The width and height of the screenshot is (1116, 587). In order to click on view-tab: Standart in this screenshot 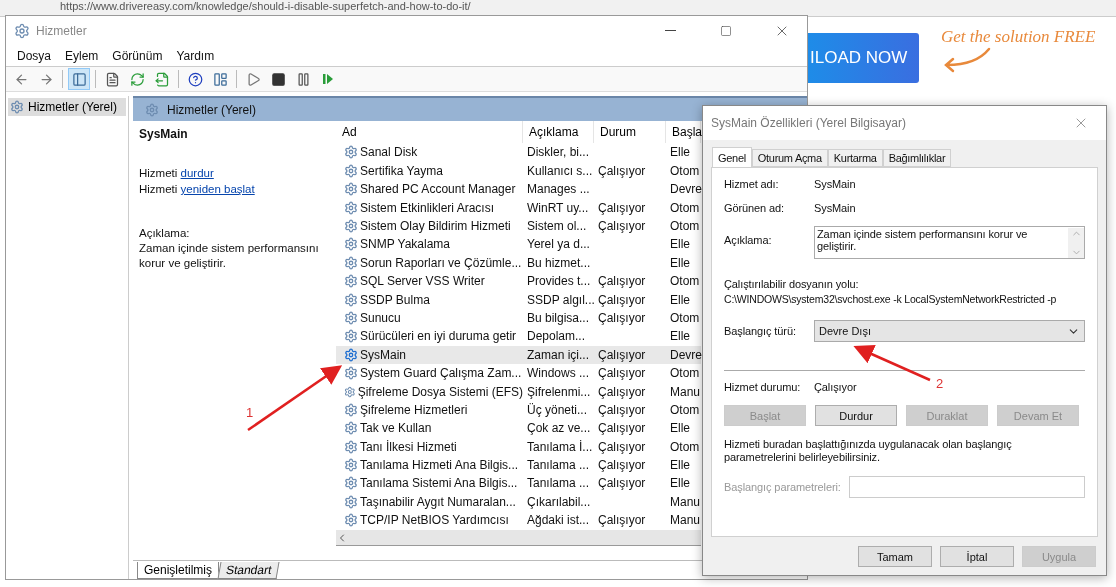, I will do `click(248, 570)`.